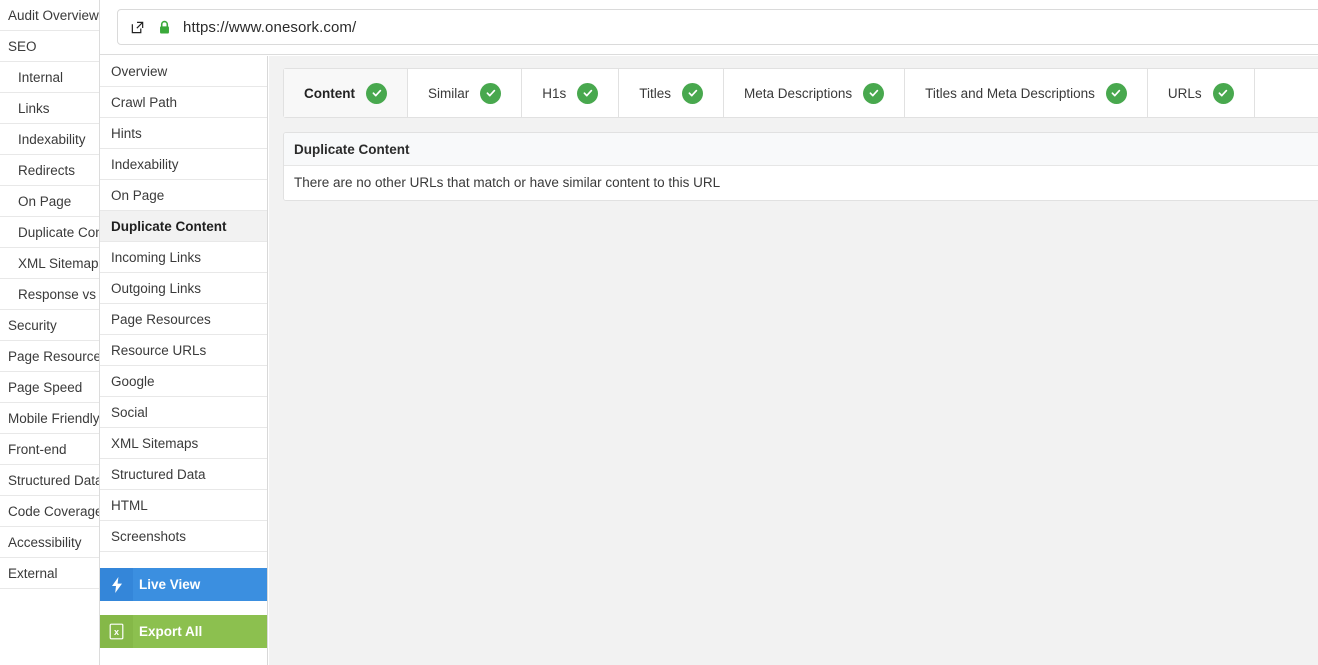 Image resolution: width=1318 pixels, height=665 pixels. Describe the element at coordinates (183, 608) in the screenshot. I see `button-spacer` at that location.